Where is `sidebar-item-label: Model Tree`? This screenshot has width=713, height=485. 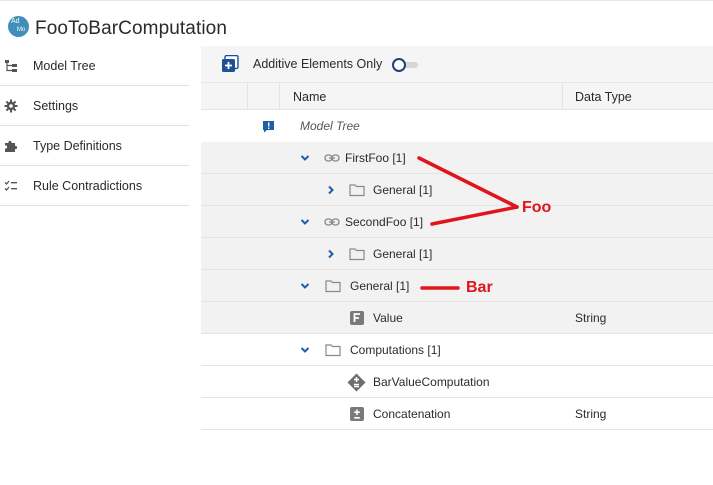
sidebar-item-label: Model Tree is located at coordinates (64, 66).